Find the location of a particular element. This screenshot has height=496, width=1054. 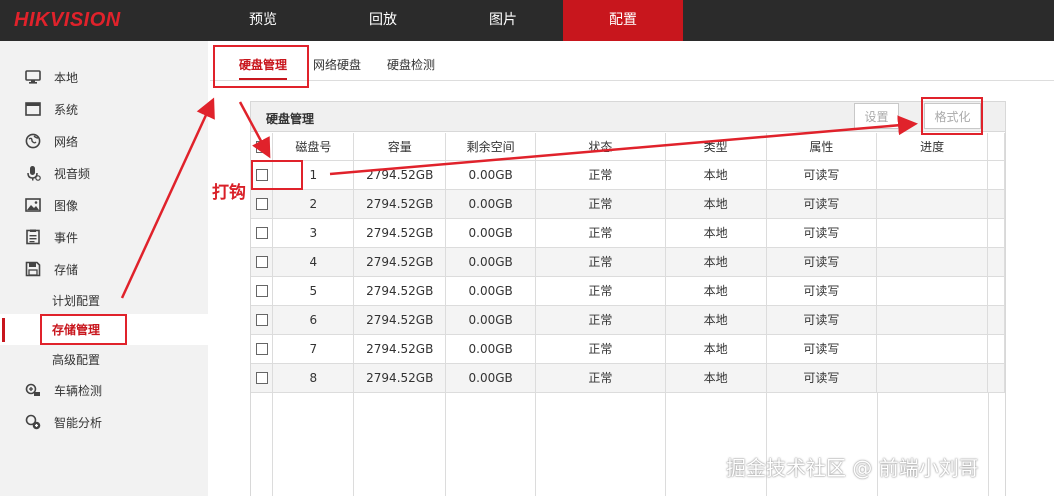

sidebar-item-label: 高级配置 is located at coordinates (76, 359).